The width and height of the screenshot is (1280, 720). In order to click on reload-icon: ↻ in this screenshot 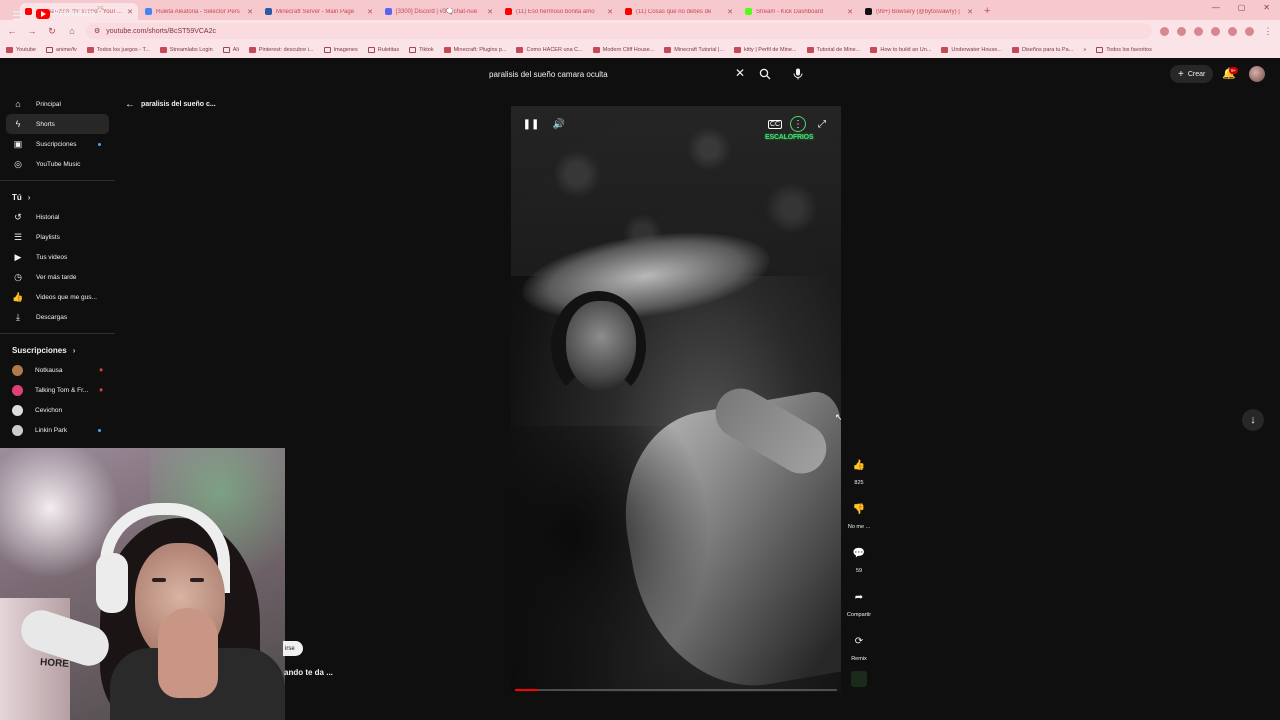, I will do `click(52, 31)`.